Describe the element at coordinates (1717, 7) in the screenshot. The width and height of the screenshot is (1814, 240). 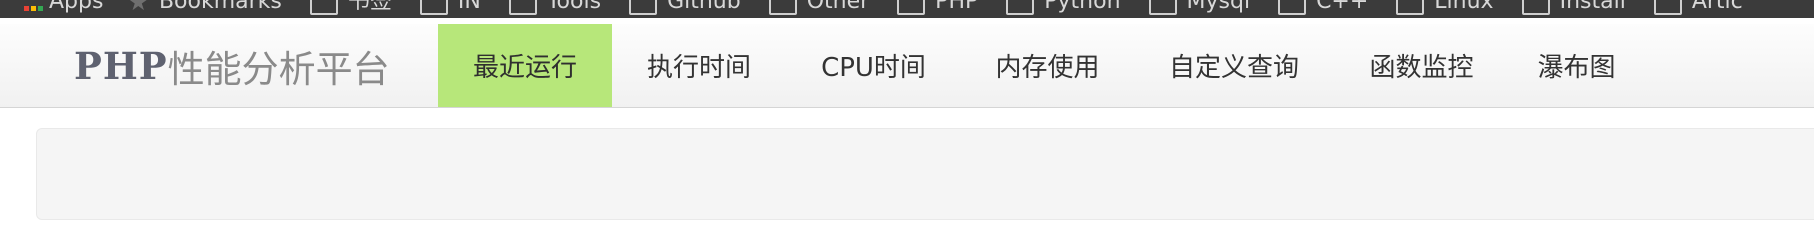
I see `bookmark-label: Artic` at that location.